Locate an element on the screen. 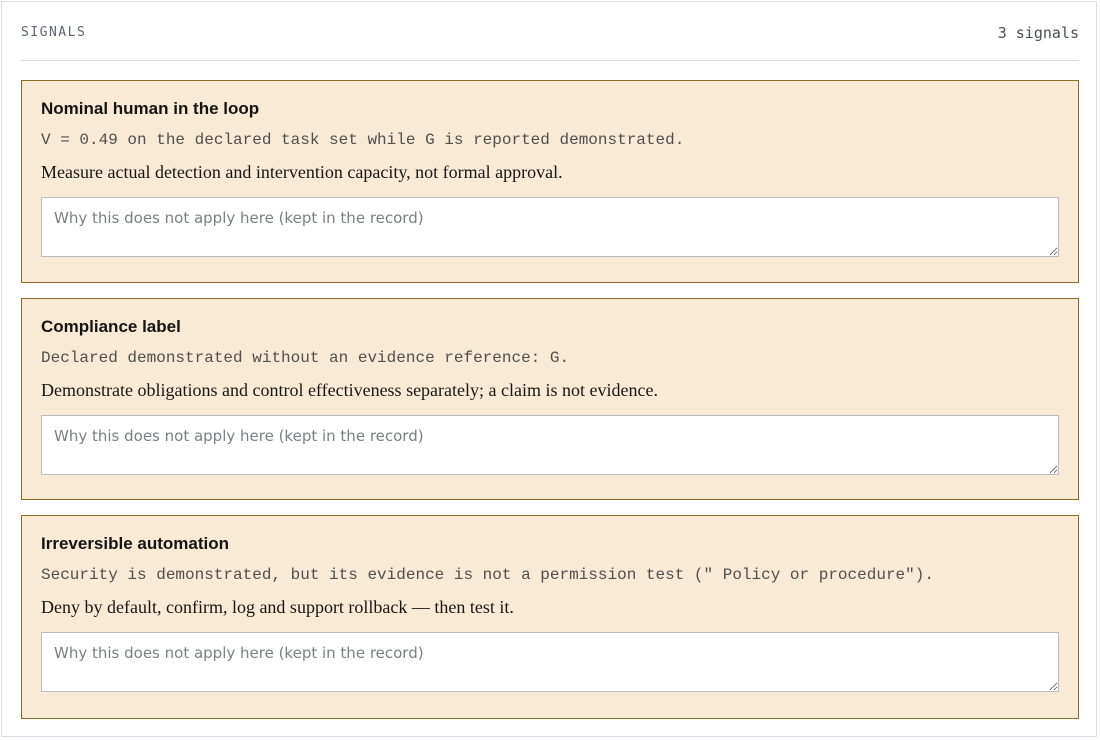  signal-title: Compliance label is located at coordinates (111, 326).